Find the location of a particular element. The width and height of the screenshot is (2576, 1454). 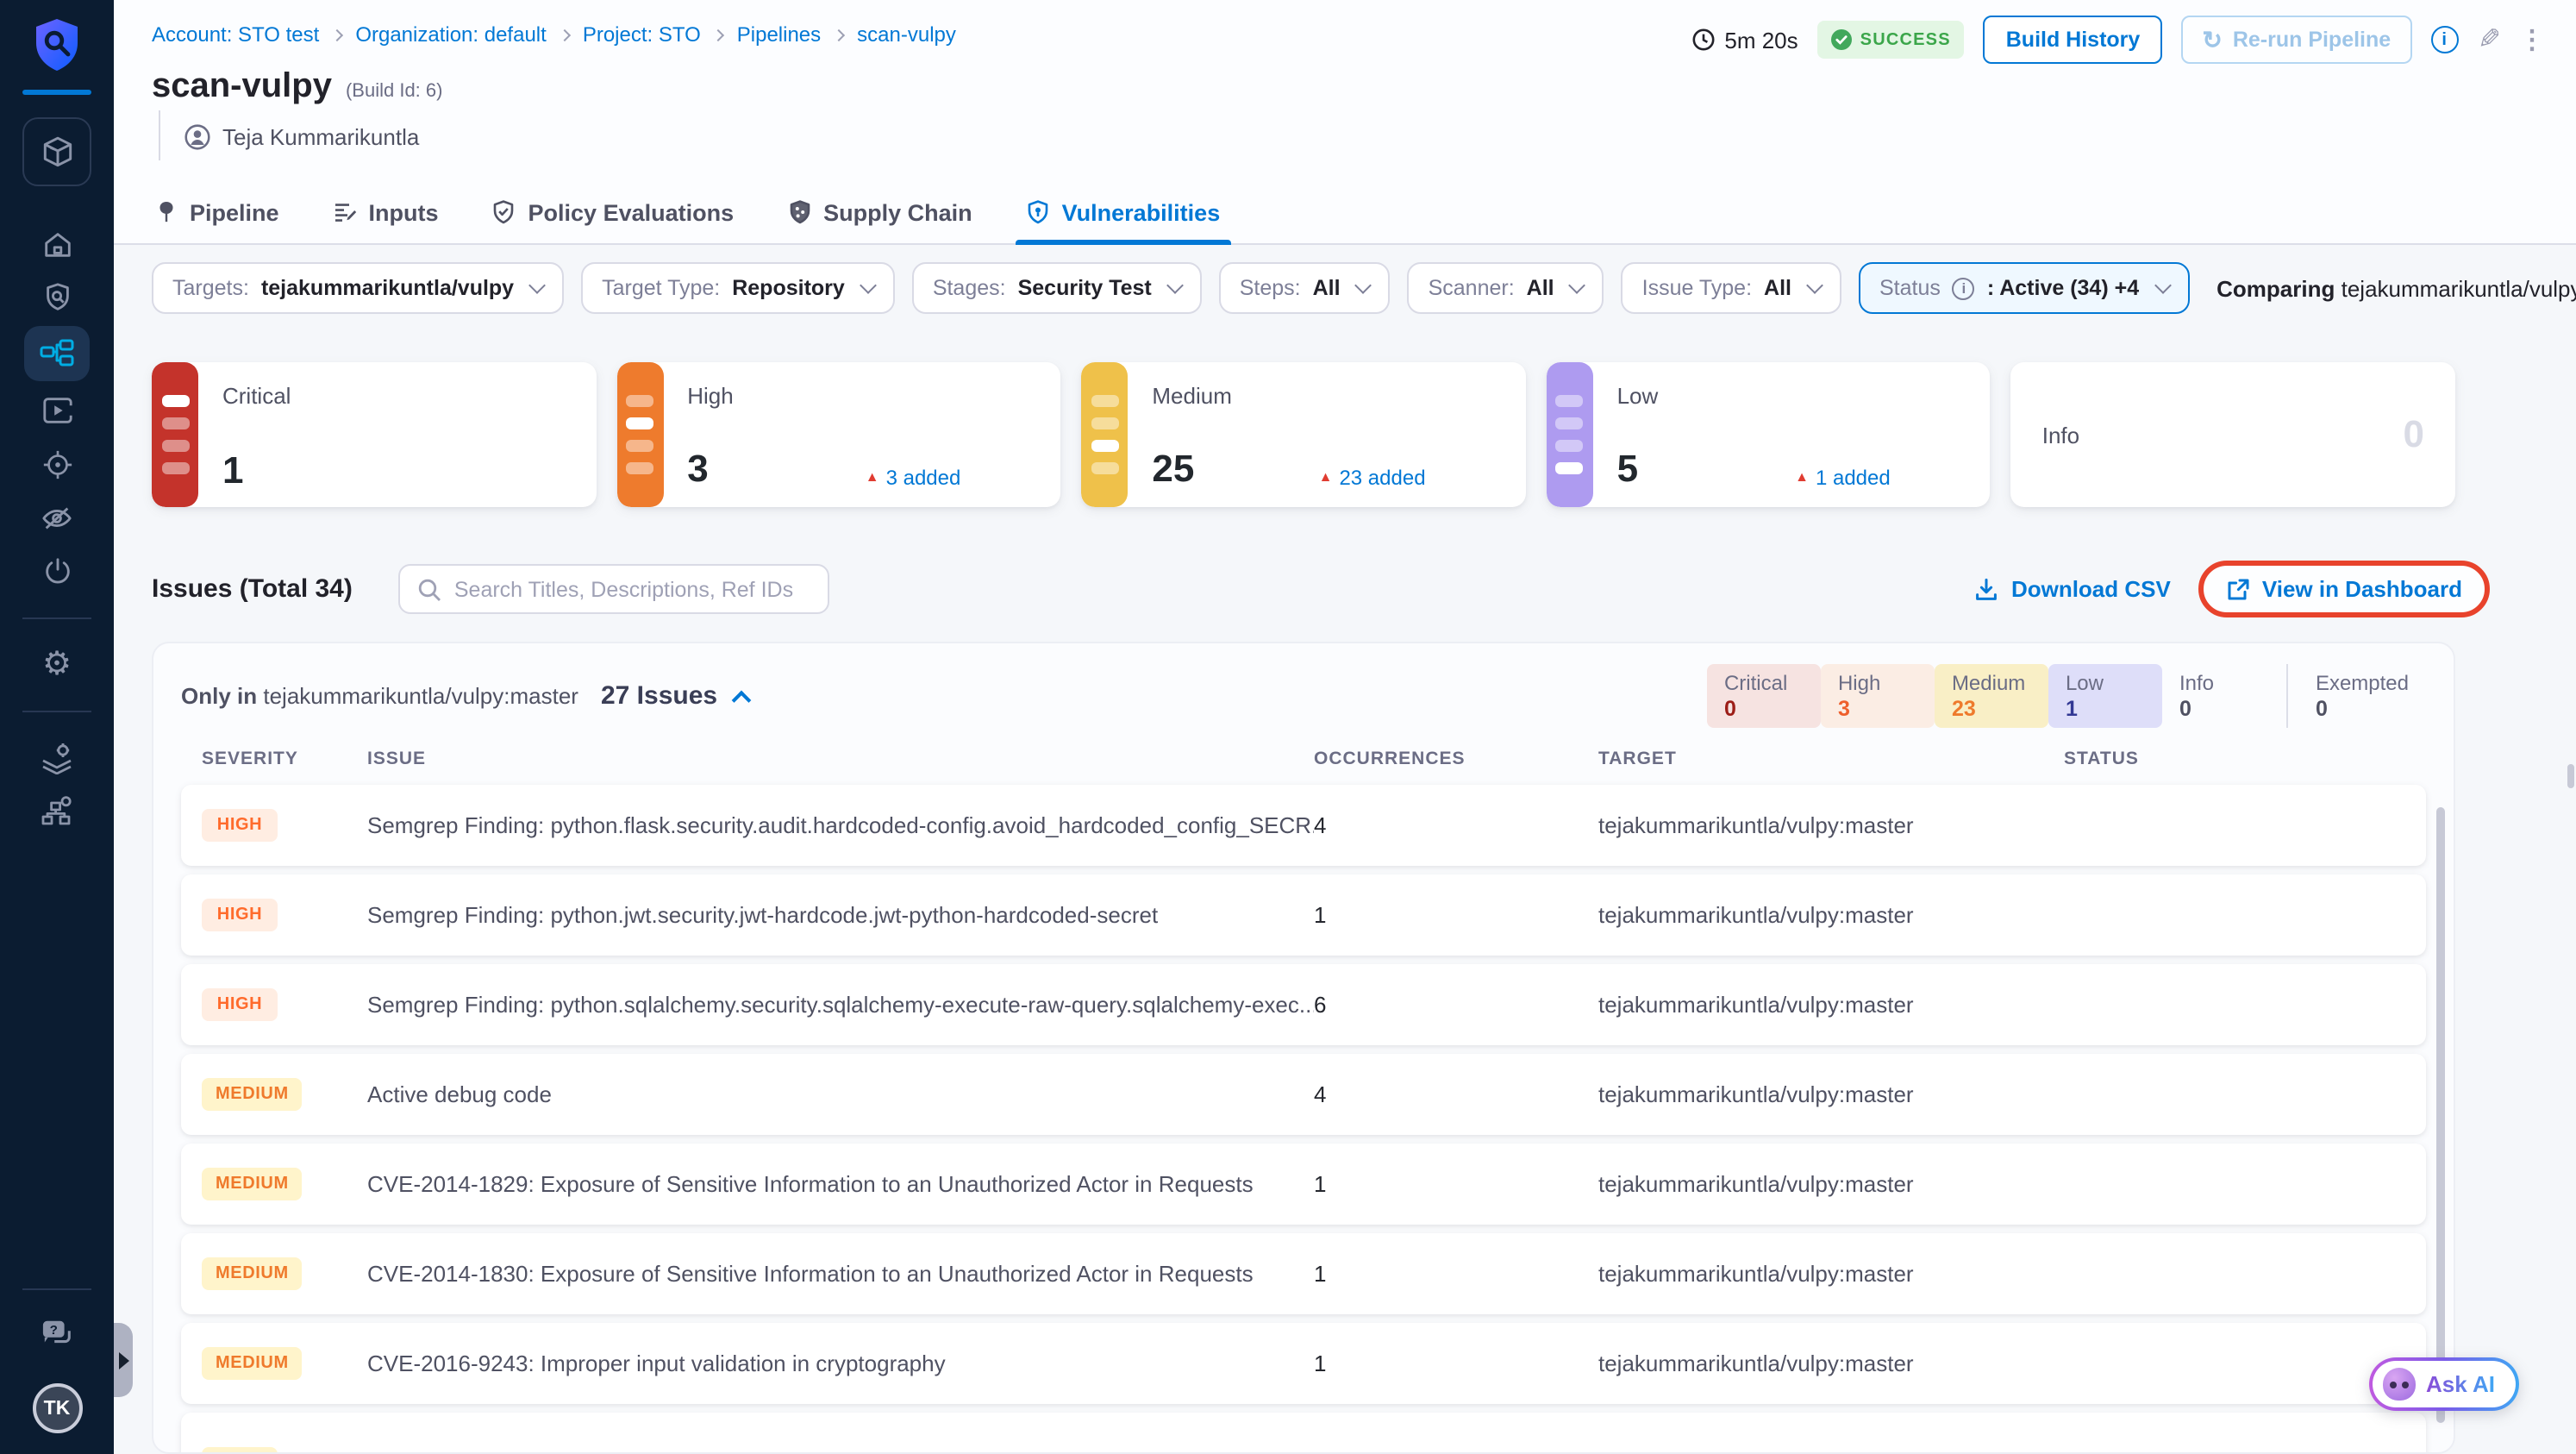

card-label: Low is located at coordinates (1638, 396).